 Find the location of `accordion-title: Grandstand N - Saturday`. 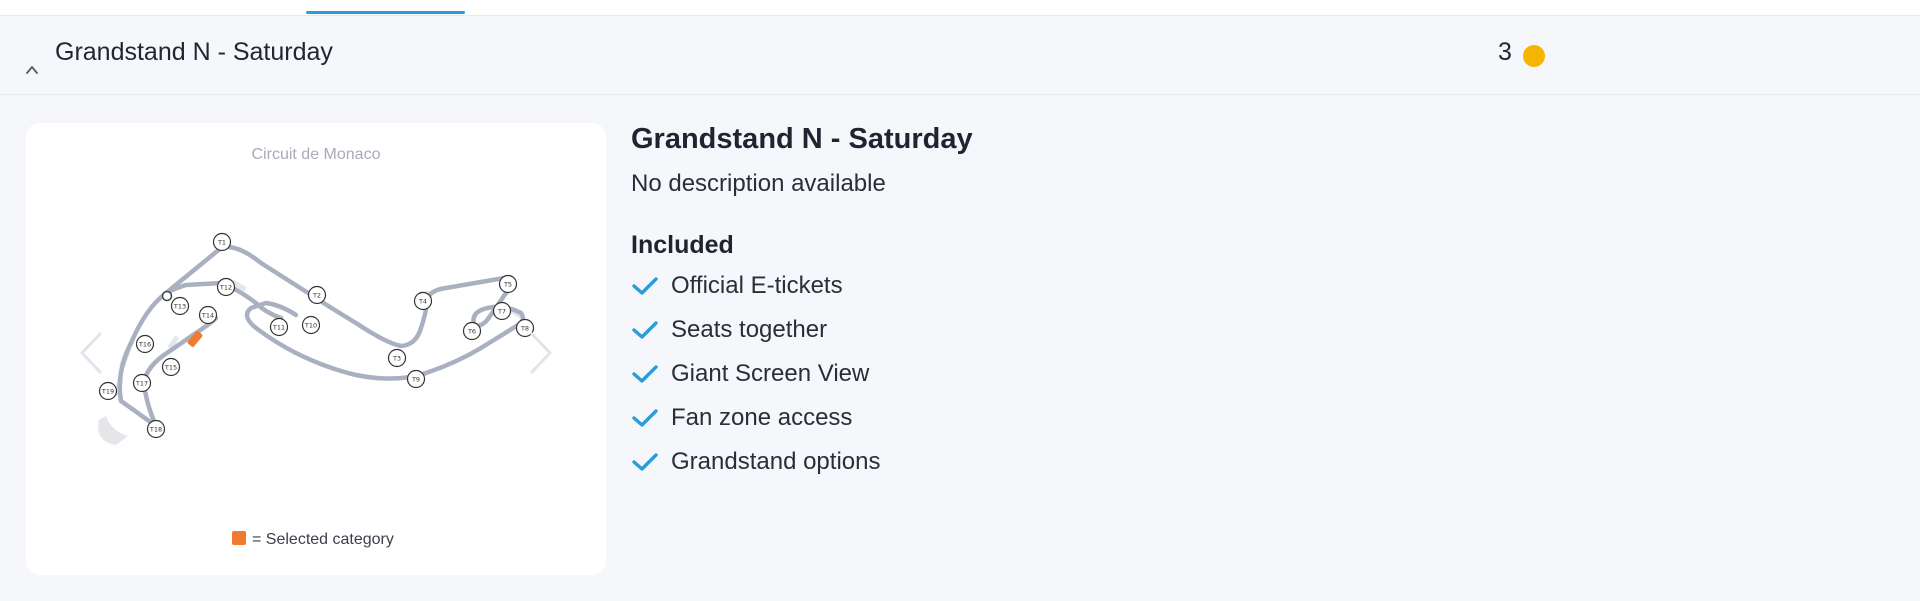

accordion-title: Grandstand N - Saturday is located at coordinates (194, 52).